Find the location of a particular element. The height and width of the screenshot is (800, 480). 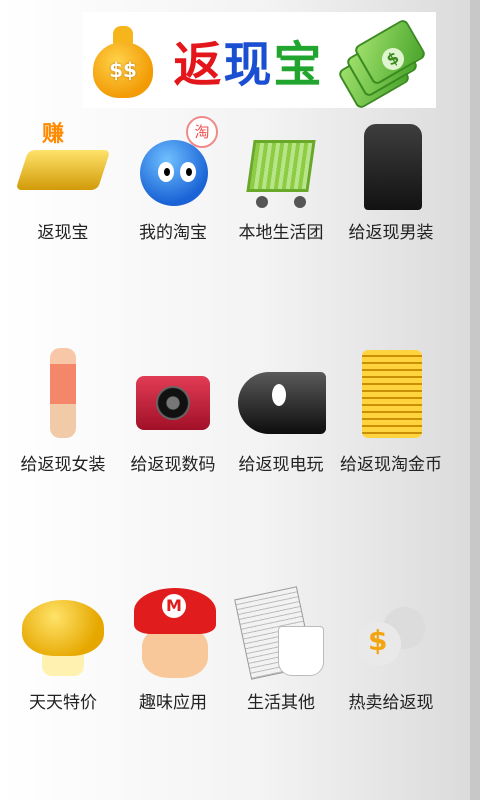

earn-badge: 赚 is located at coordinates (53, 134).